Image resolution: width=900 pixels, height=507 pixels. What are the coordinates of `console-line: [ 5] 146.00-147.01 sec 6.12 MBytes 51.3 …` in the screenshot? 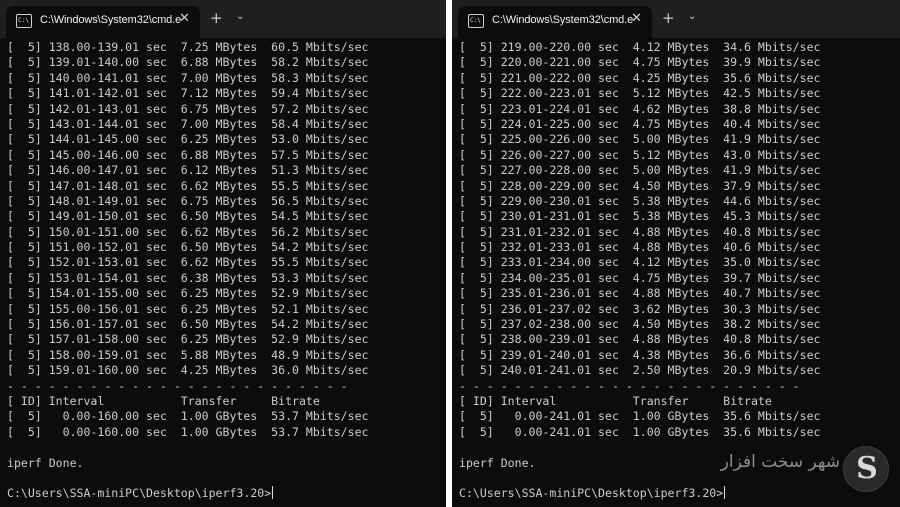 It's located at (188, 170).